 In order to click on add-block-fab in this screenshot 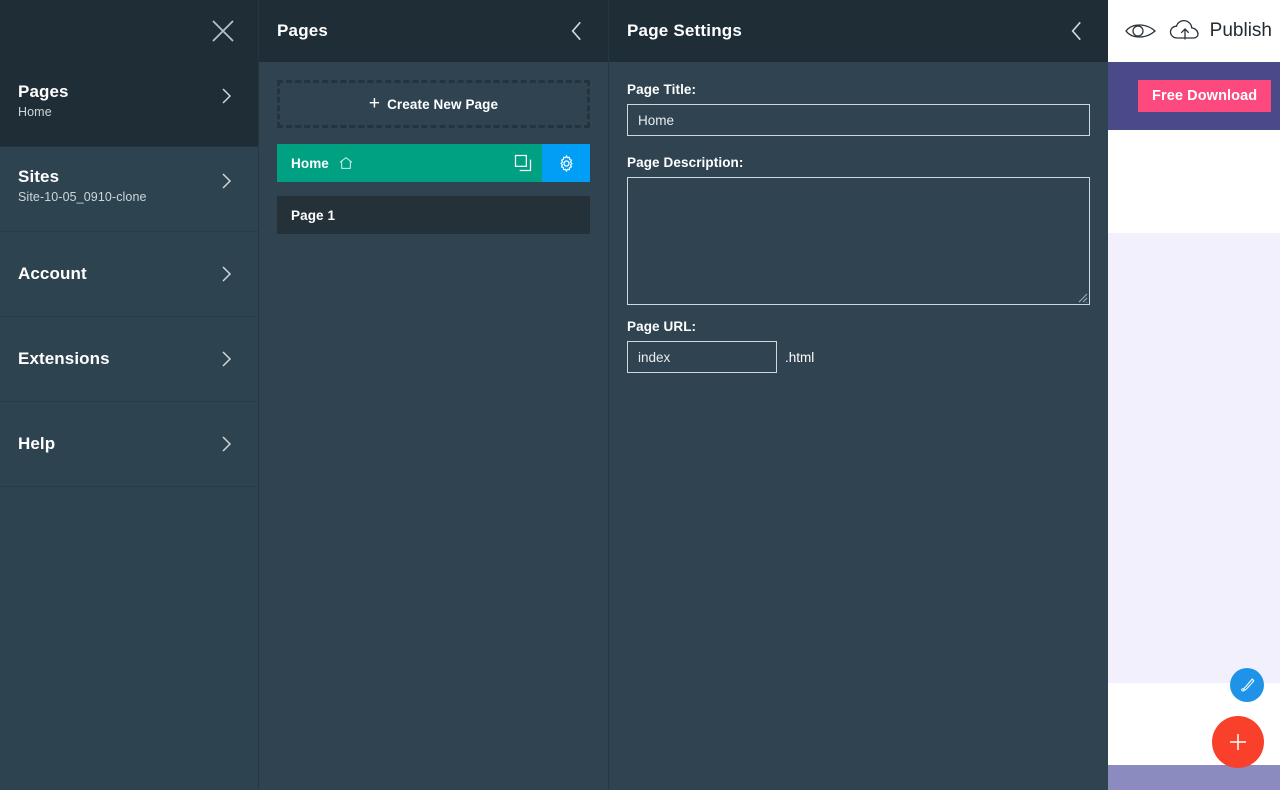, I will do `click(1238, 742)`.